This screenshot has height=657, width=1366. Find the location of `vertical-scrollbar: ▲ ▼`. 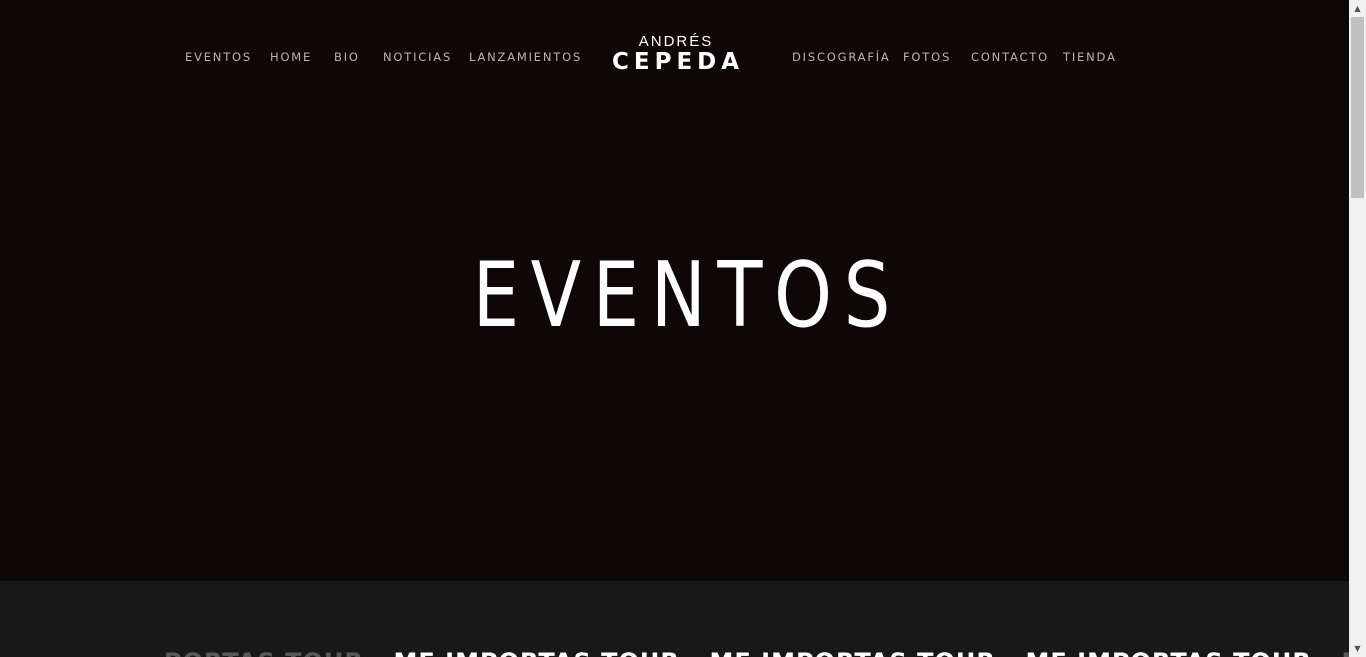

vertical-scrollbar: ▲ ▼ is located at coordinates (1357, 328).